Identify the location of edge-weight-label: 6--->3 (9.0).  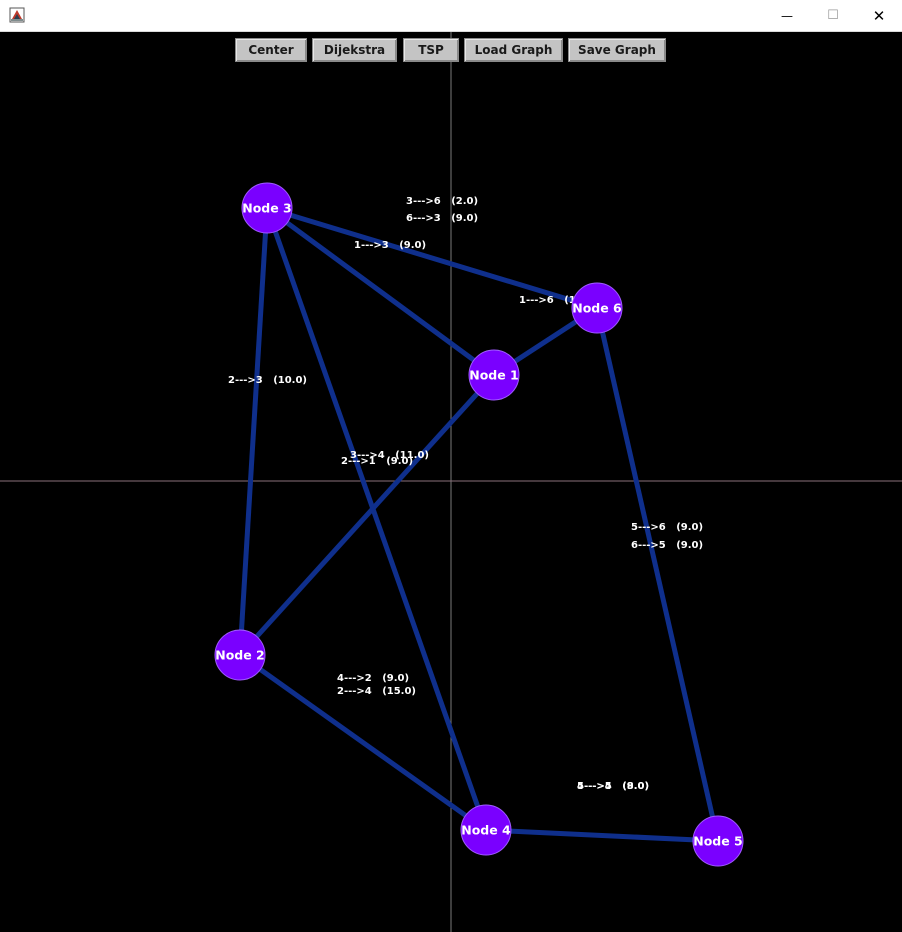
(442, 218).